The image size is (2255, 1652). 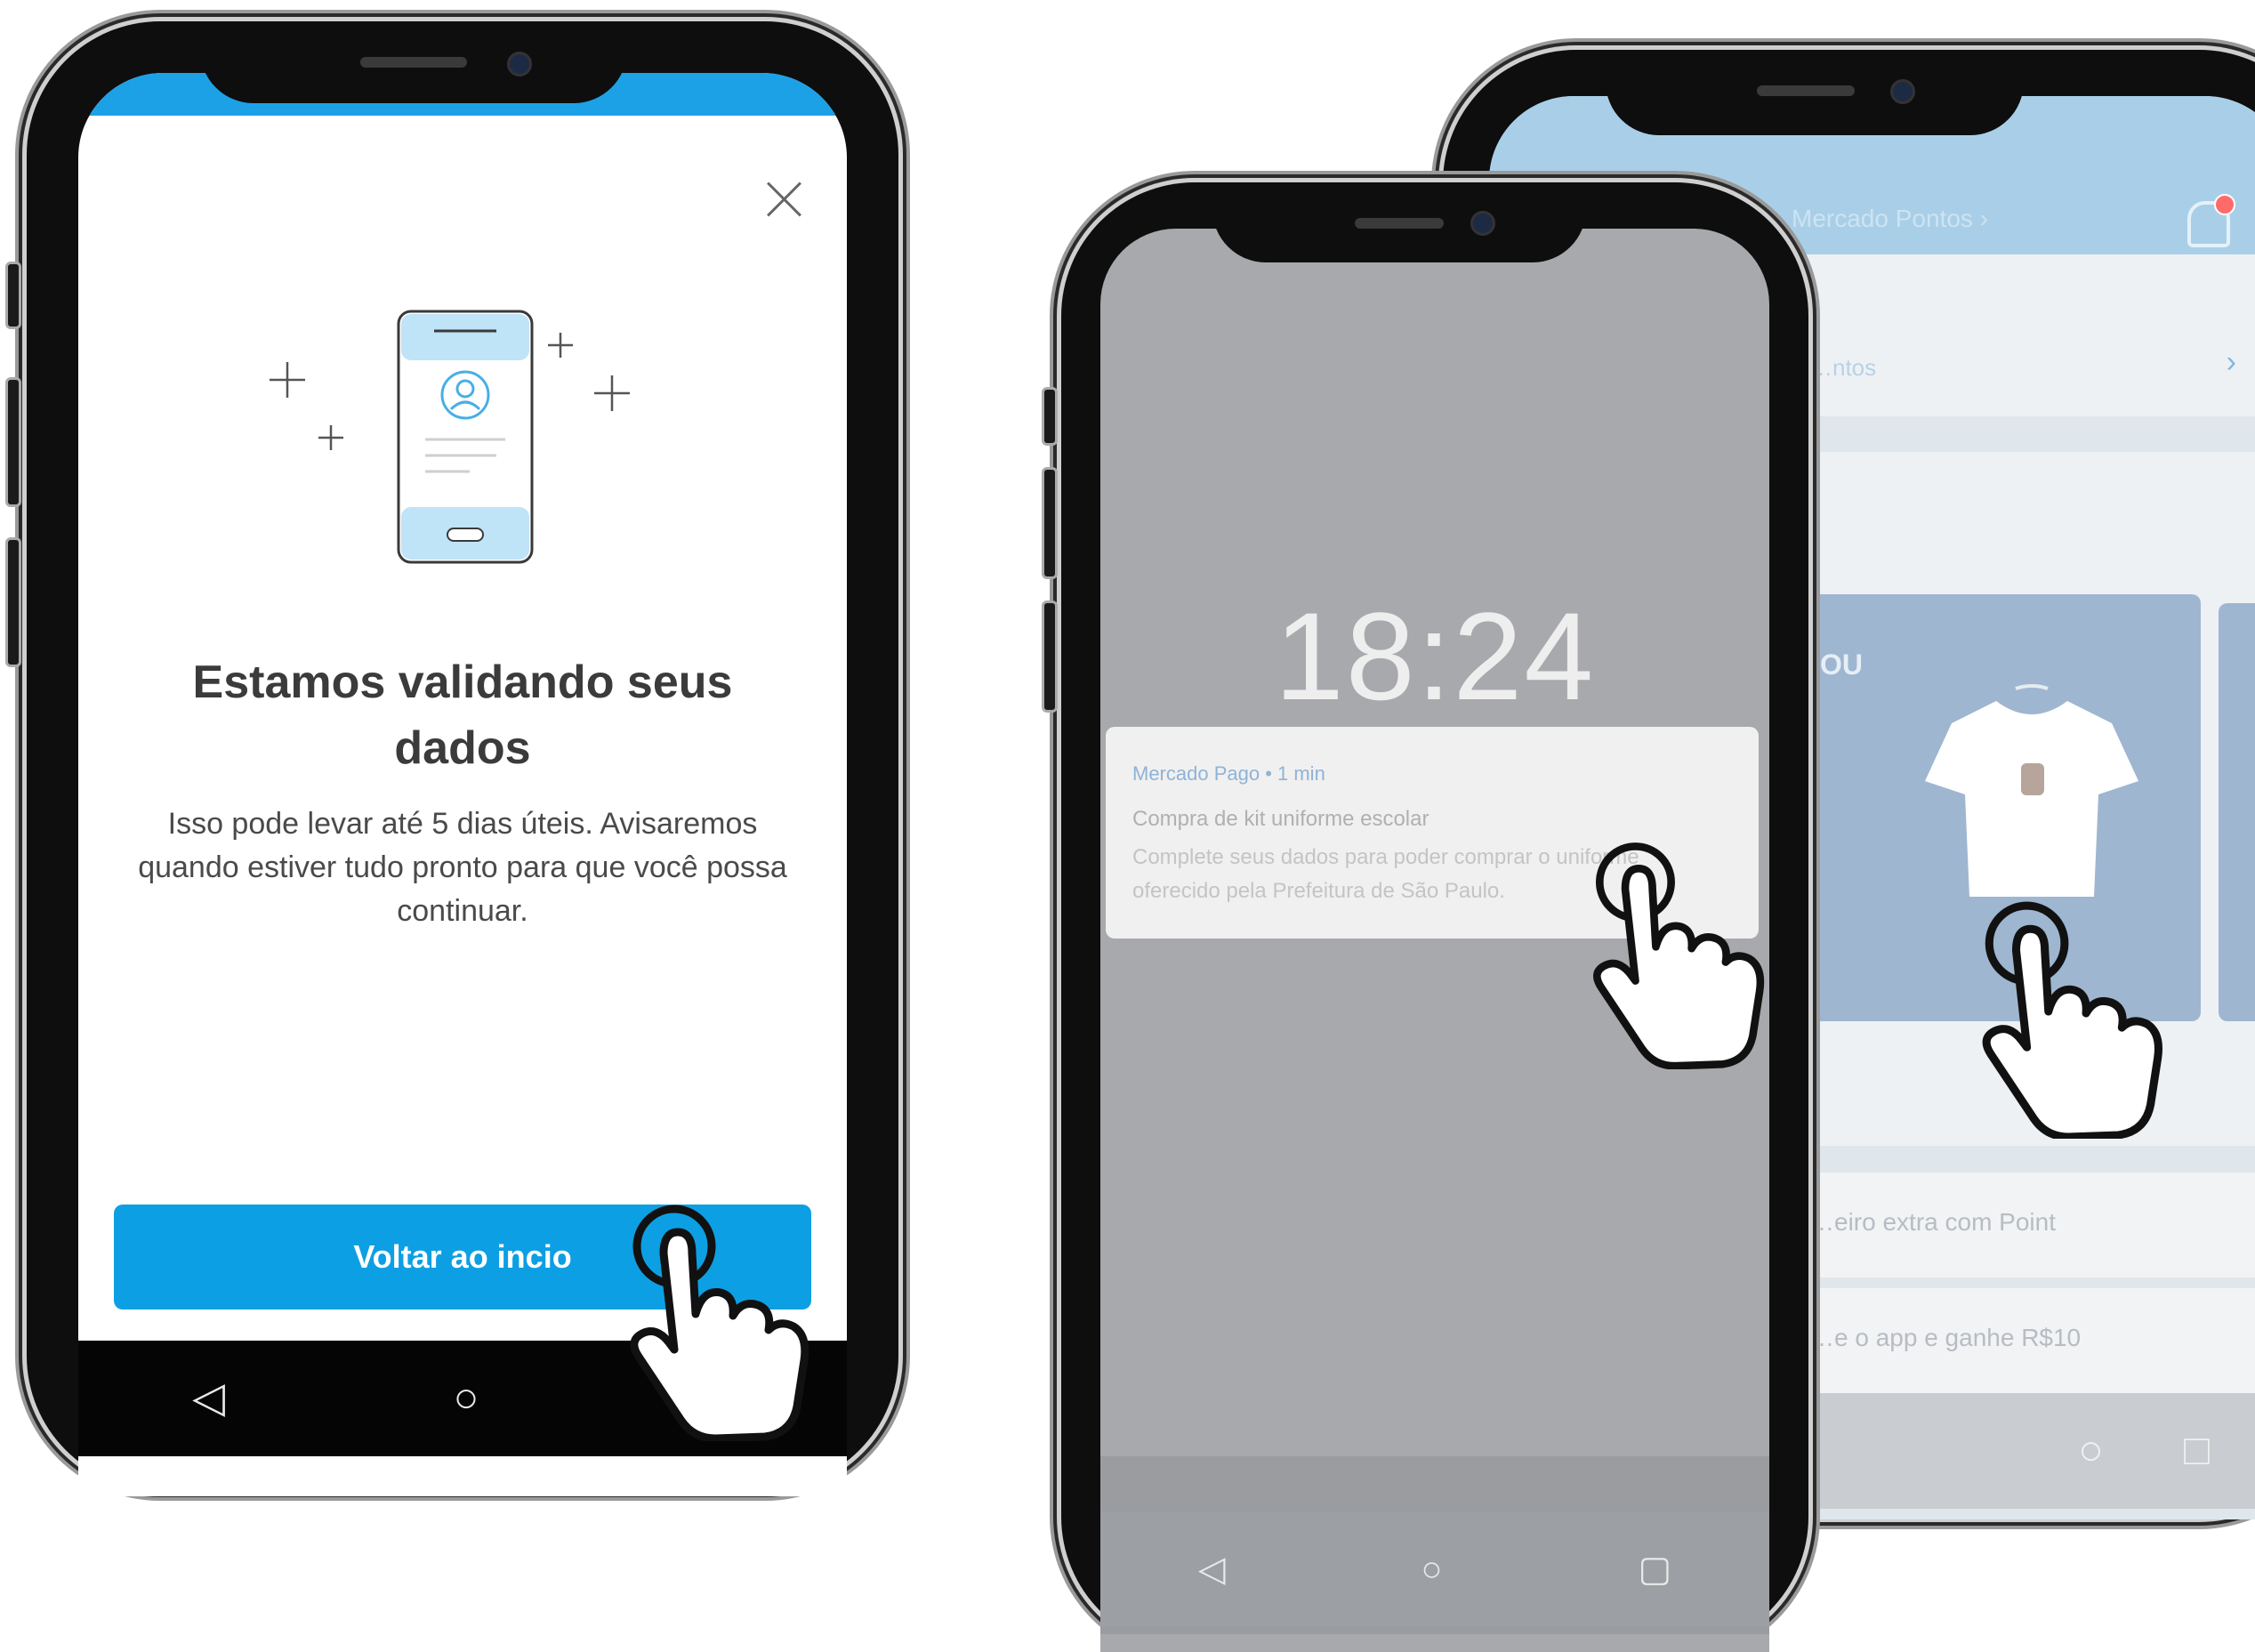 What do you see at coordinates (463, 715) in the screenshot?
I see `page-title: Estamos validando seus dados` at bounding box center [463, 715].